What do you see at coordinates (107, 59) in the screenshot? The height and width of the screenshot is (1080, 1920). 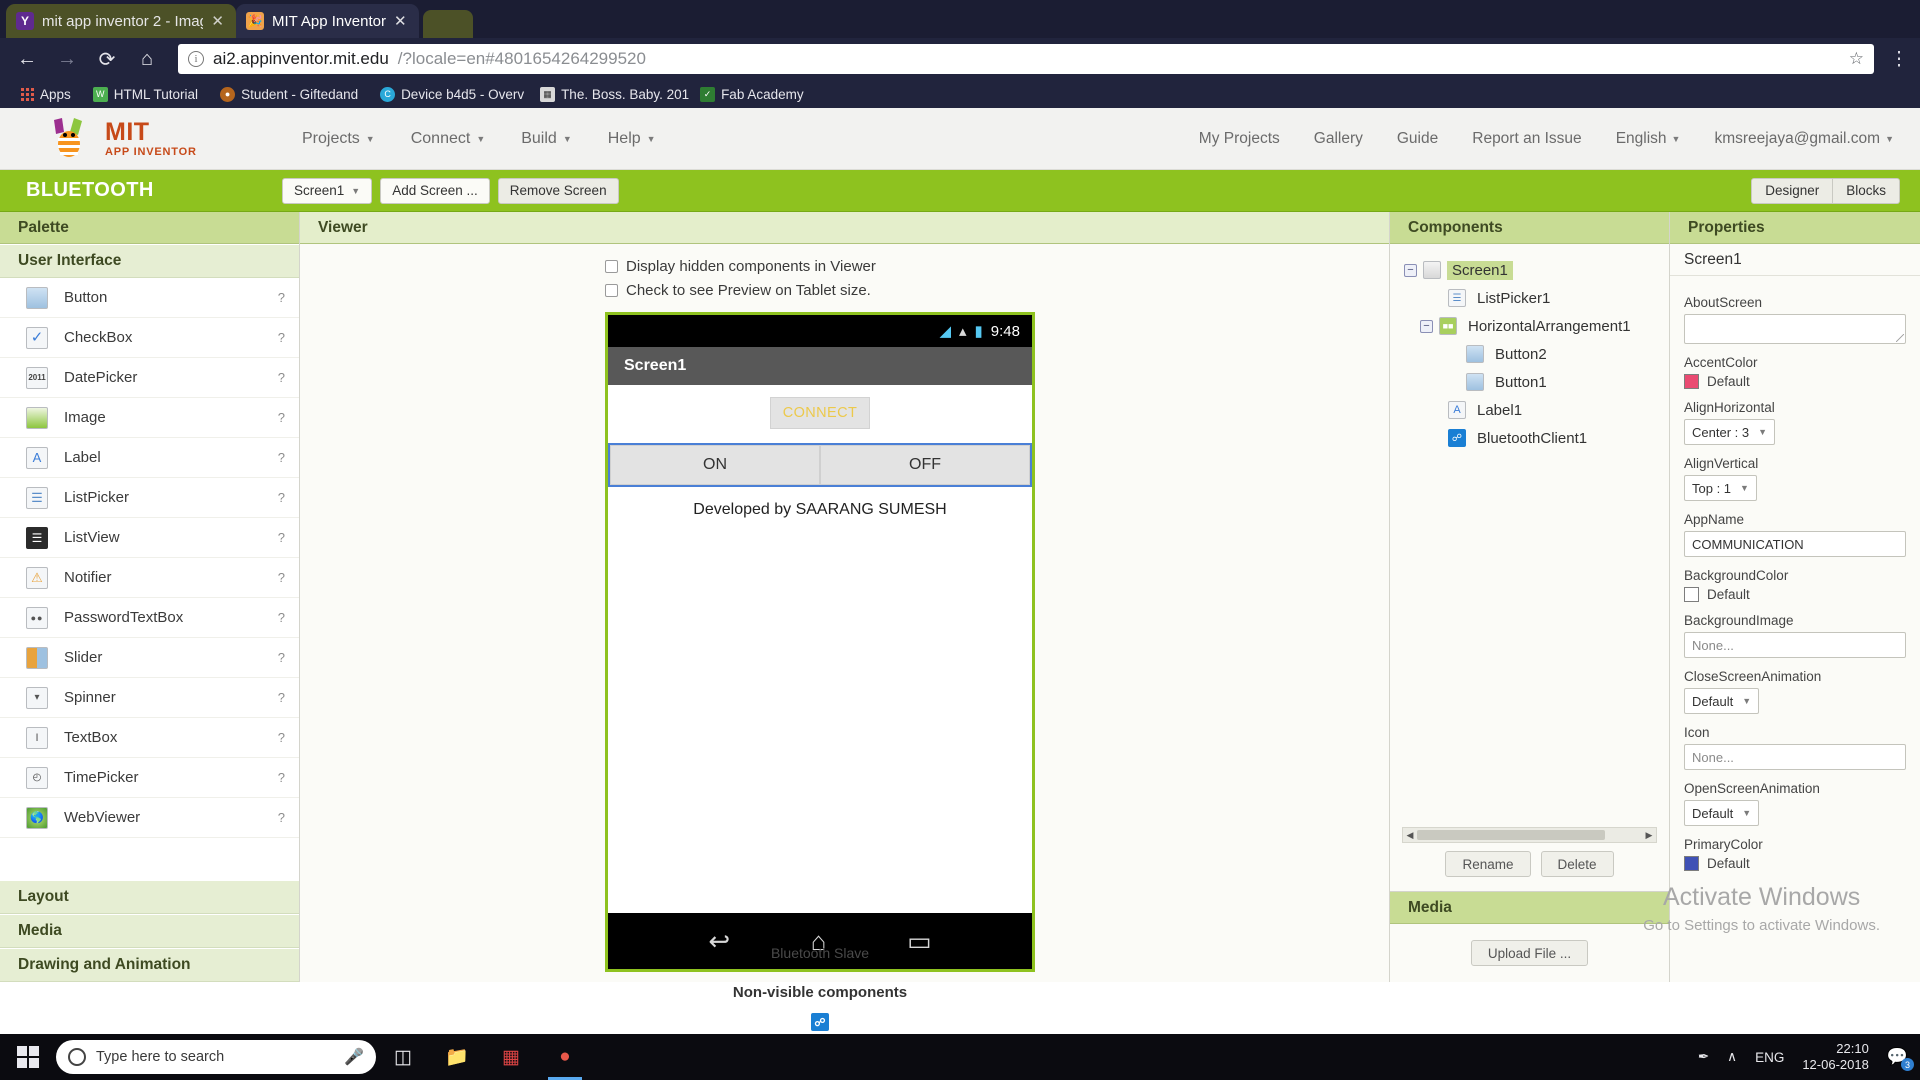 I see `reload-icon: ⟳` at bounding box center [107, 59].